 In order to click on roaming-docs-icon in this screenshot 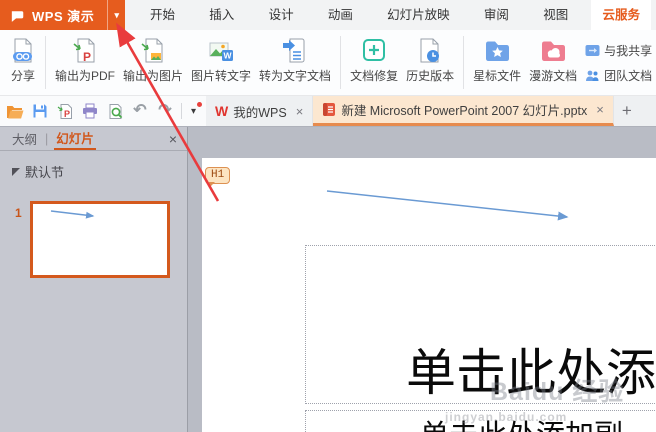, I will do `click(553, 49)`.